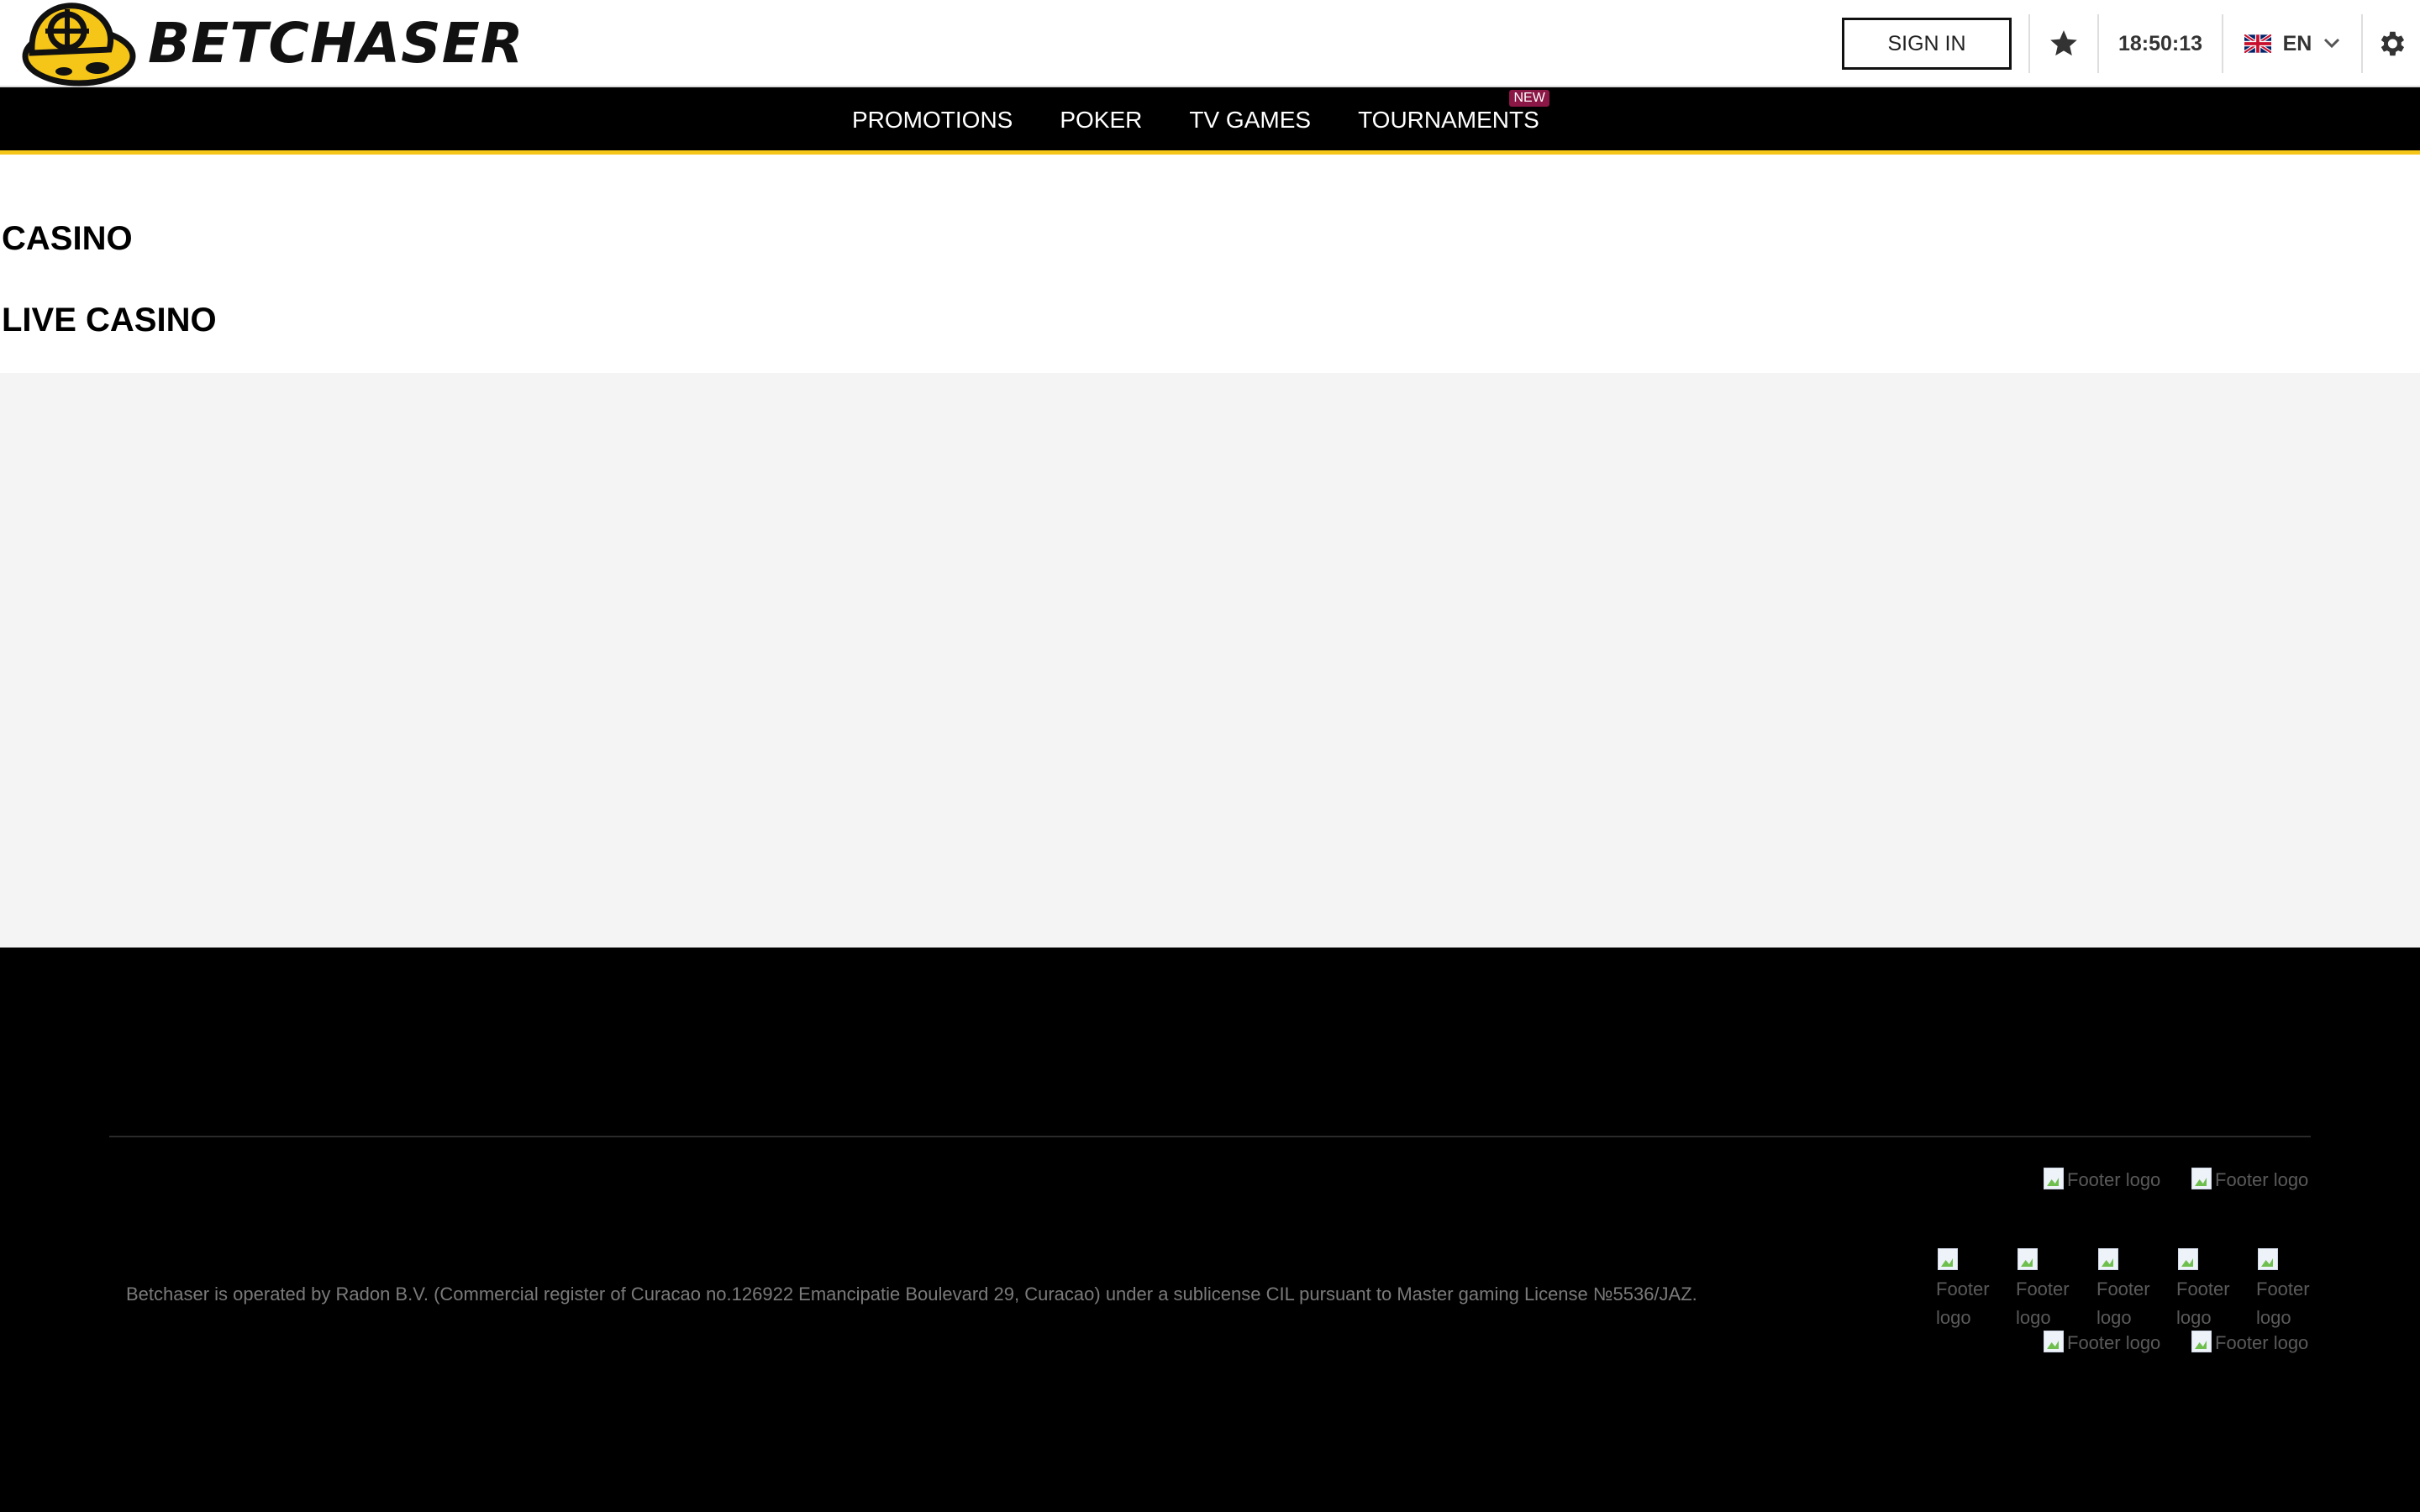 This screenshot has height=1512, width=2420. I want to click on nav-item-poker: POKER, so click(1101, 120).